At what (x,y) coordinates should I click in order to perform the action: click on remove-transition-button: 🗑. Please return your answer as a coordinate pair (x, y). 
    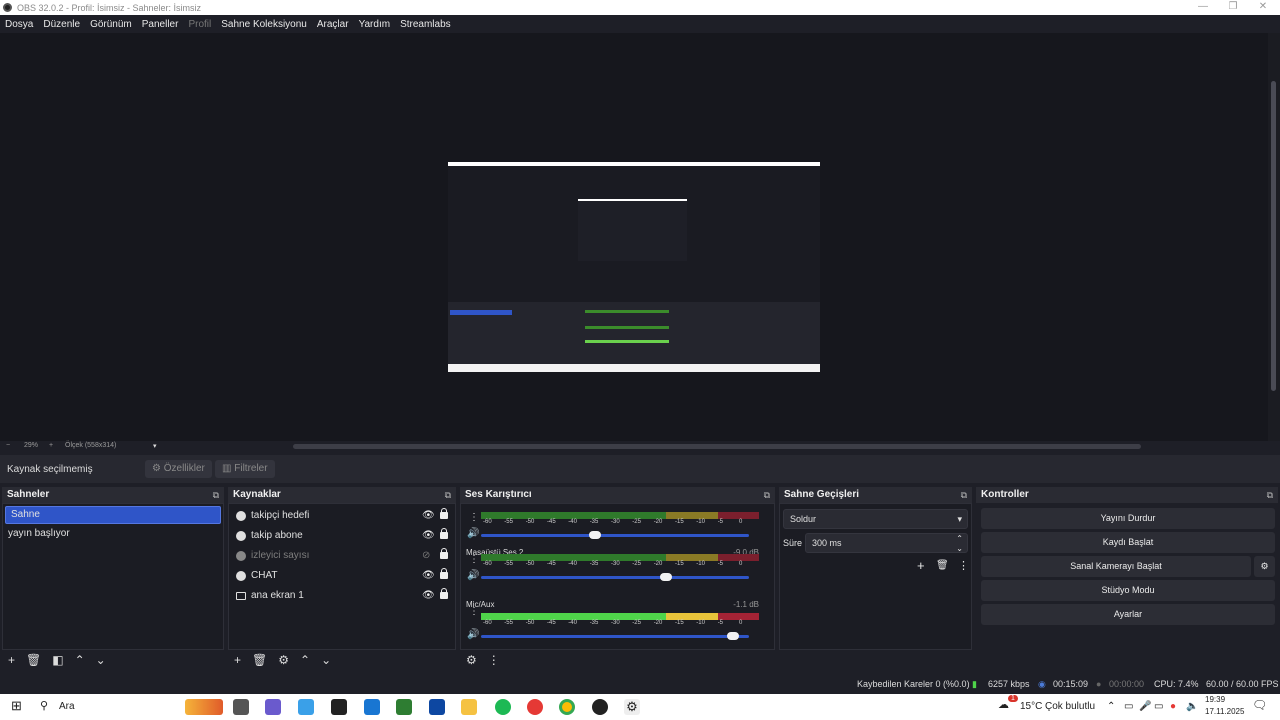
    Looking at the image, I should click on (942, 565).